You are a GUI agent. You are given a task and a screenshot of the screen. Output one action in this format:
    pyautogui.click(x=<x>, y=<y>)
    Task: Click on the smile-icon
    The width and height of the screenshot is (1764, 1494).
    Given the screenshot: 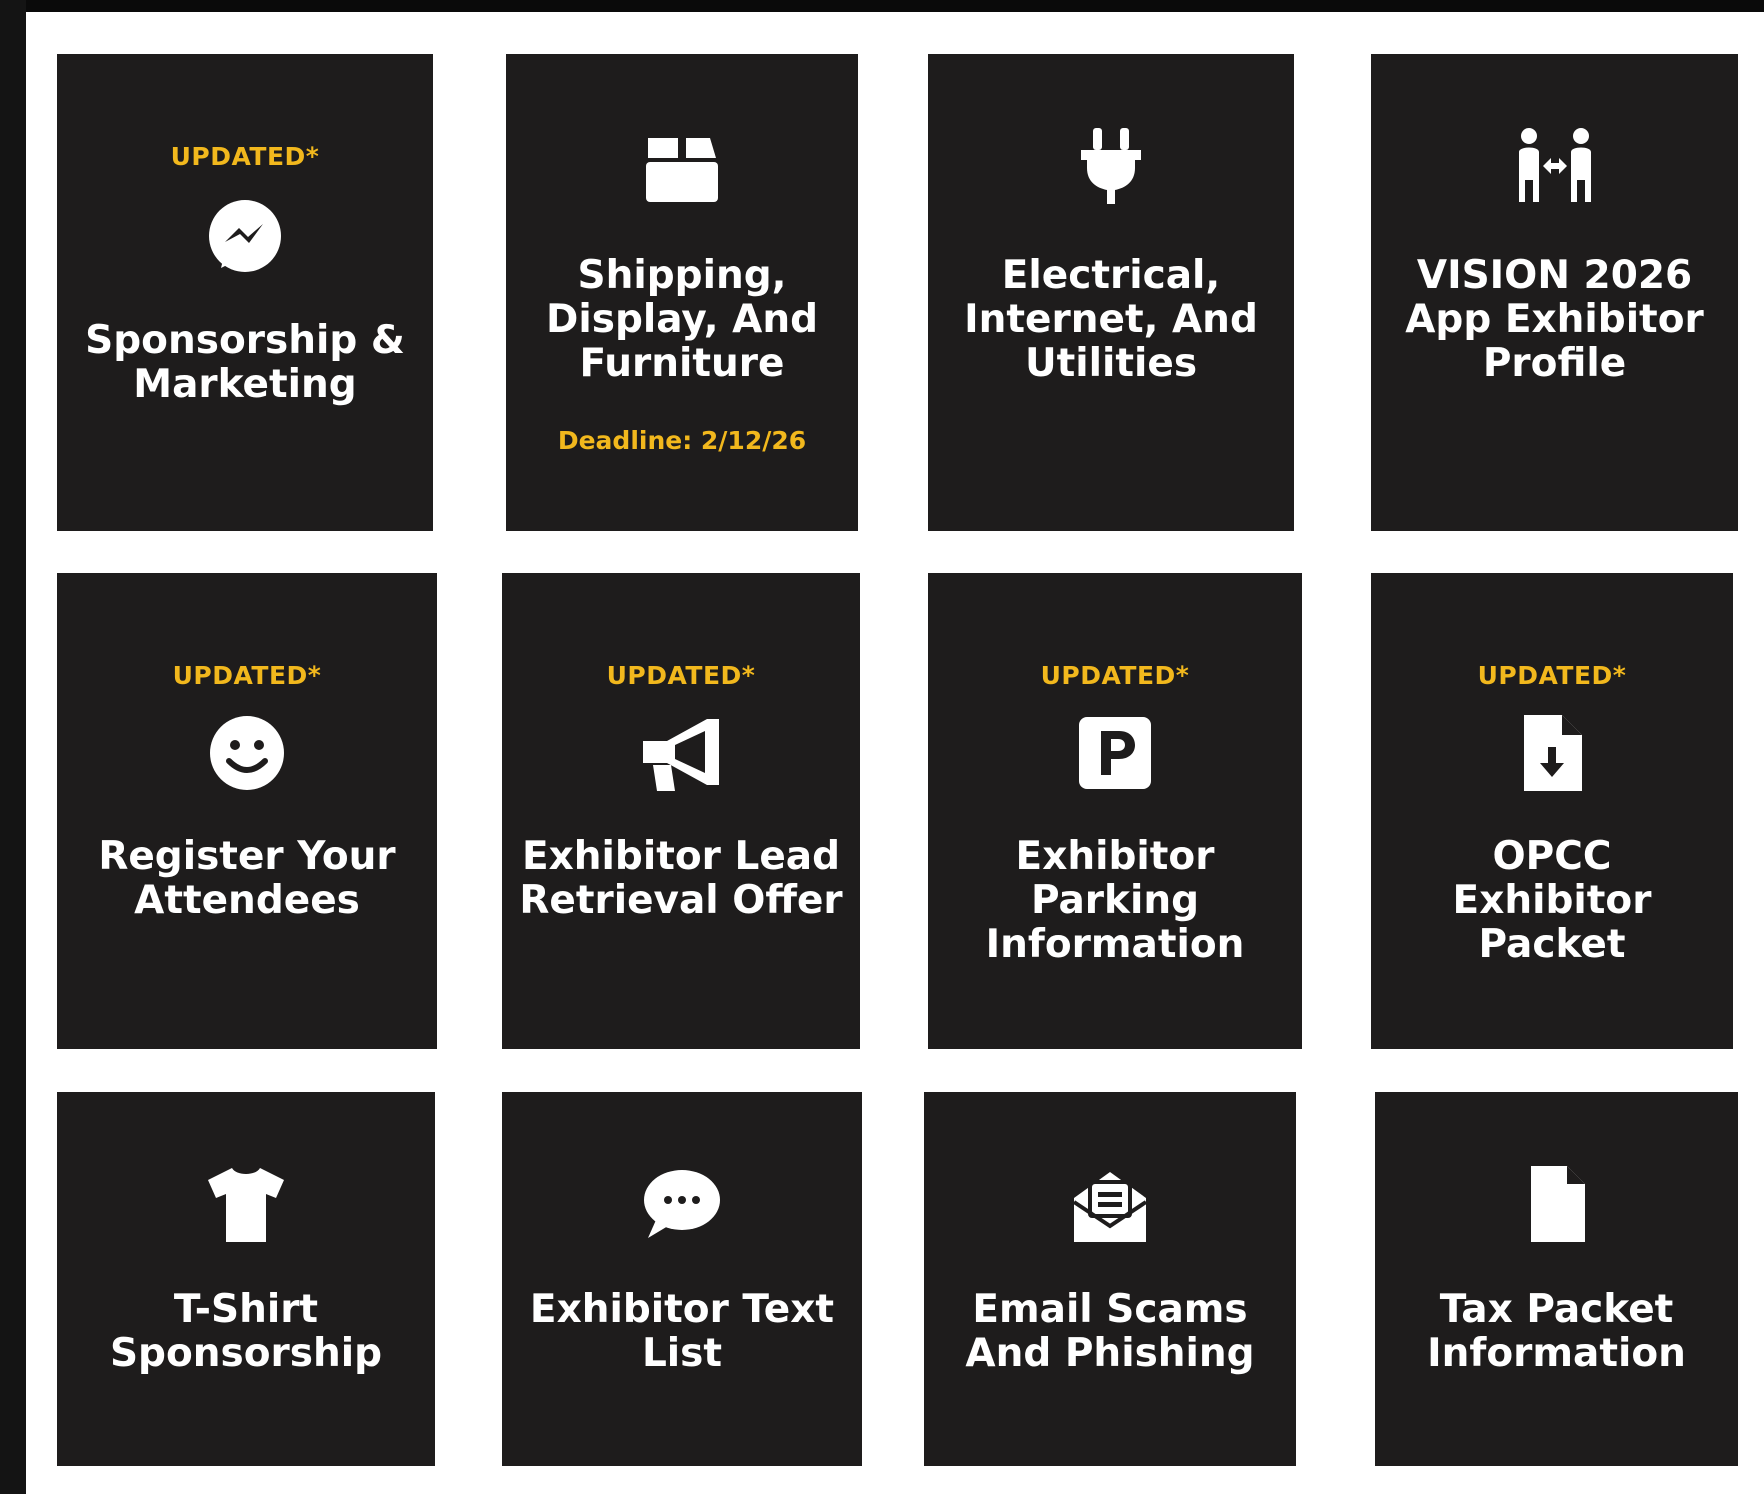 What is the action you would take?
    pyautogui.click(x=247, y=753)
    